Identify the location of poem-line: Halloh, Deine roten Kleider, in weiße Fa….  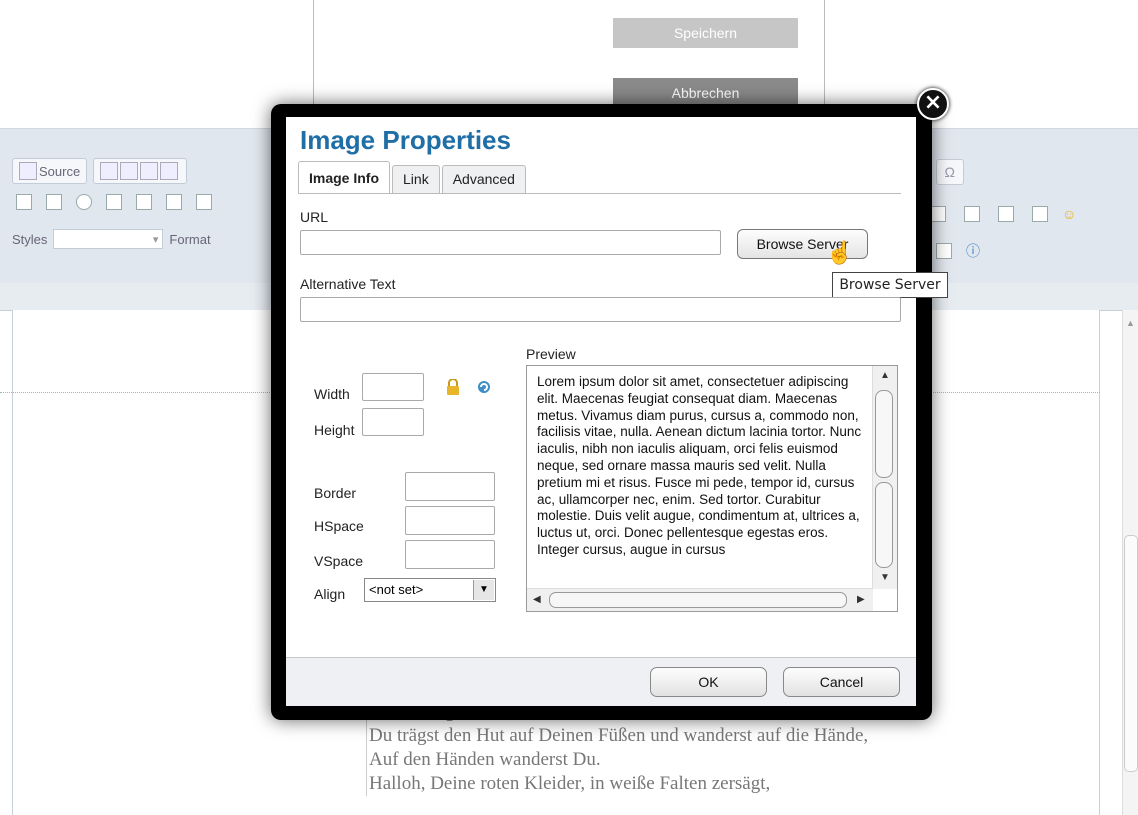
(570, 783).